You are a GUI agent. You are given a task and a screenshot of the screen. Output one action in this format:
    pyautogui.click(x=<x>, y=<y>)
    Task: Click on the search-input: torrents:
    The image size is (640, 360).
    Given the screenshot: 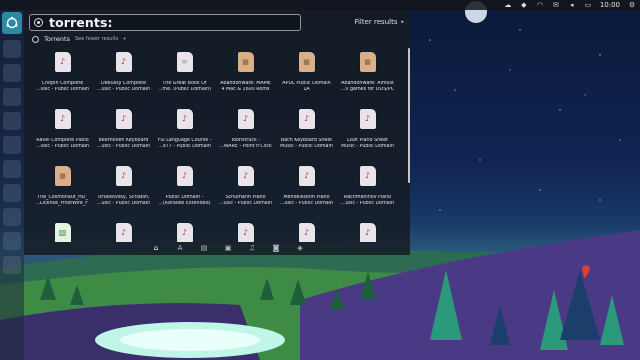 What is the action you would take?
    pyautogui.click(x=165, y=22)
    